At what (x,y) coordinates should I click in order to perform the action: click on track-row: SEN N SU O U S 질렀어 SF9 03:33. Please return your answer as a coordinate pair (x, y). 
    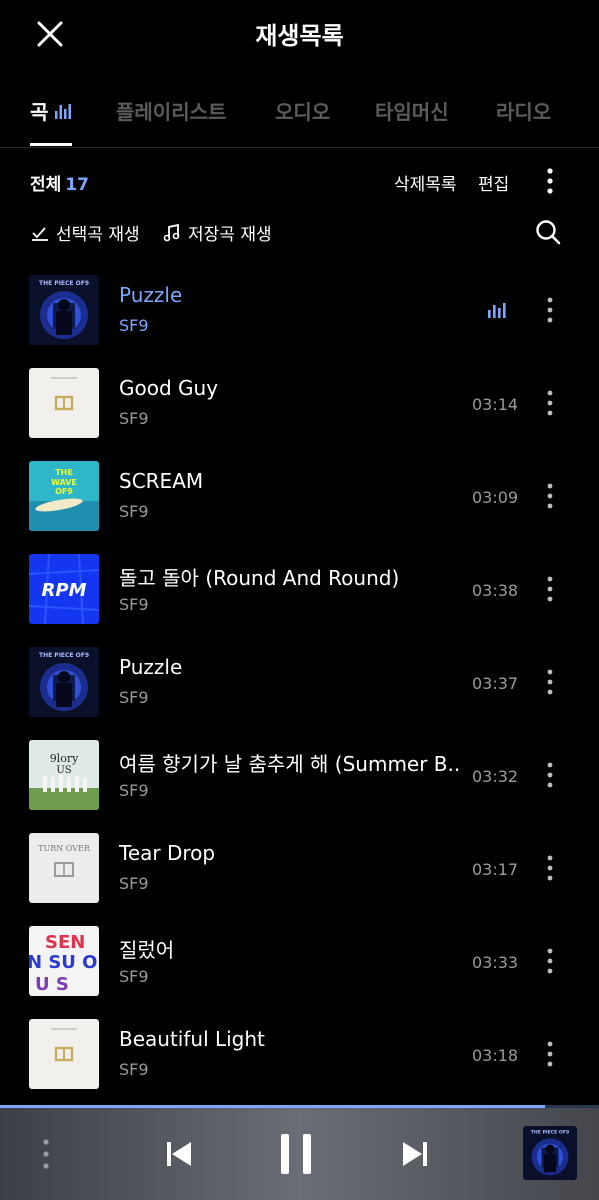
    Looking at the image, I should click on (299, 972).